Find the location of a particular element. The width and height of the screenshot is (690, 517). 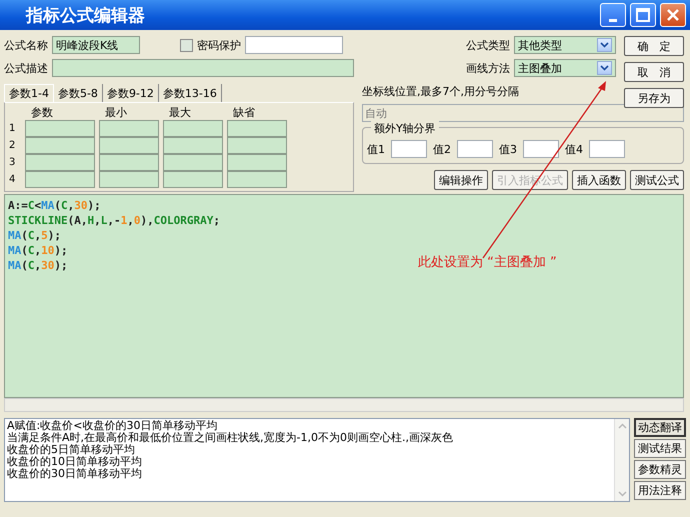

scroll-up-icon is located at coordinates (622, 426).